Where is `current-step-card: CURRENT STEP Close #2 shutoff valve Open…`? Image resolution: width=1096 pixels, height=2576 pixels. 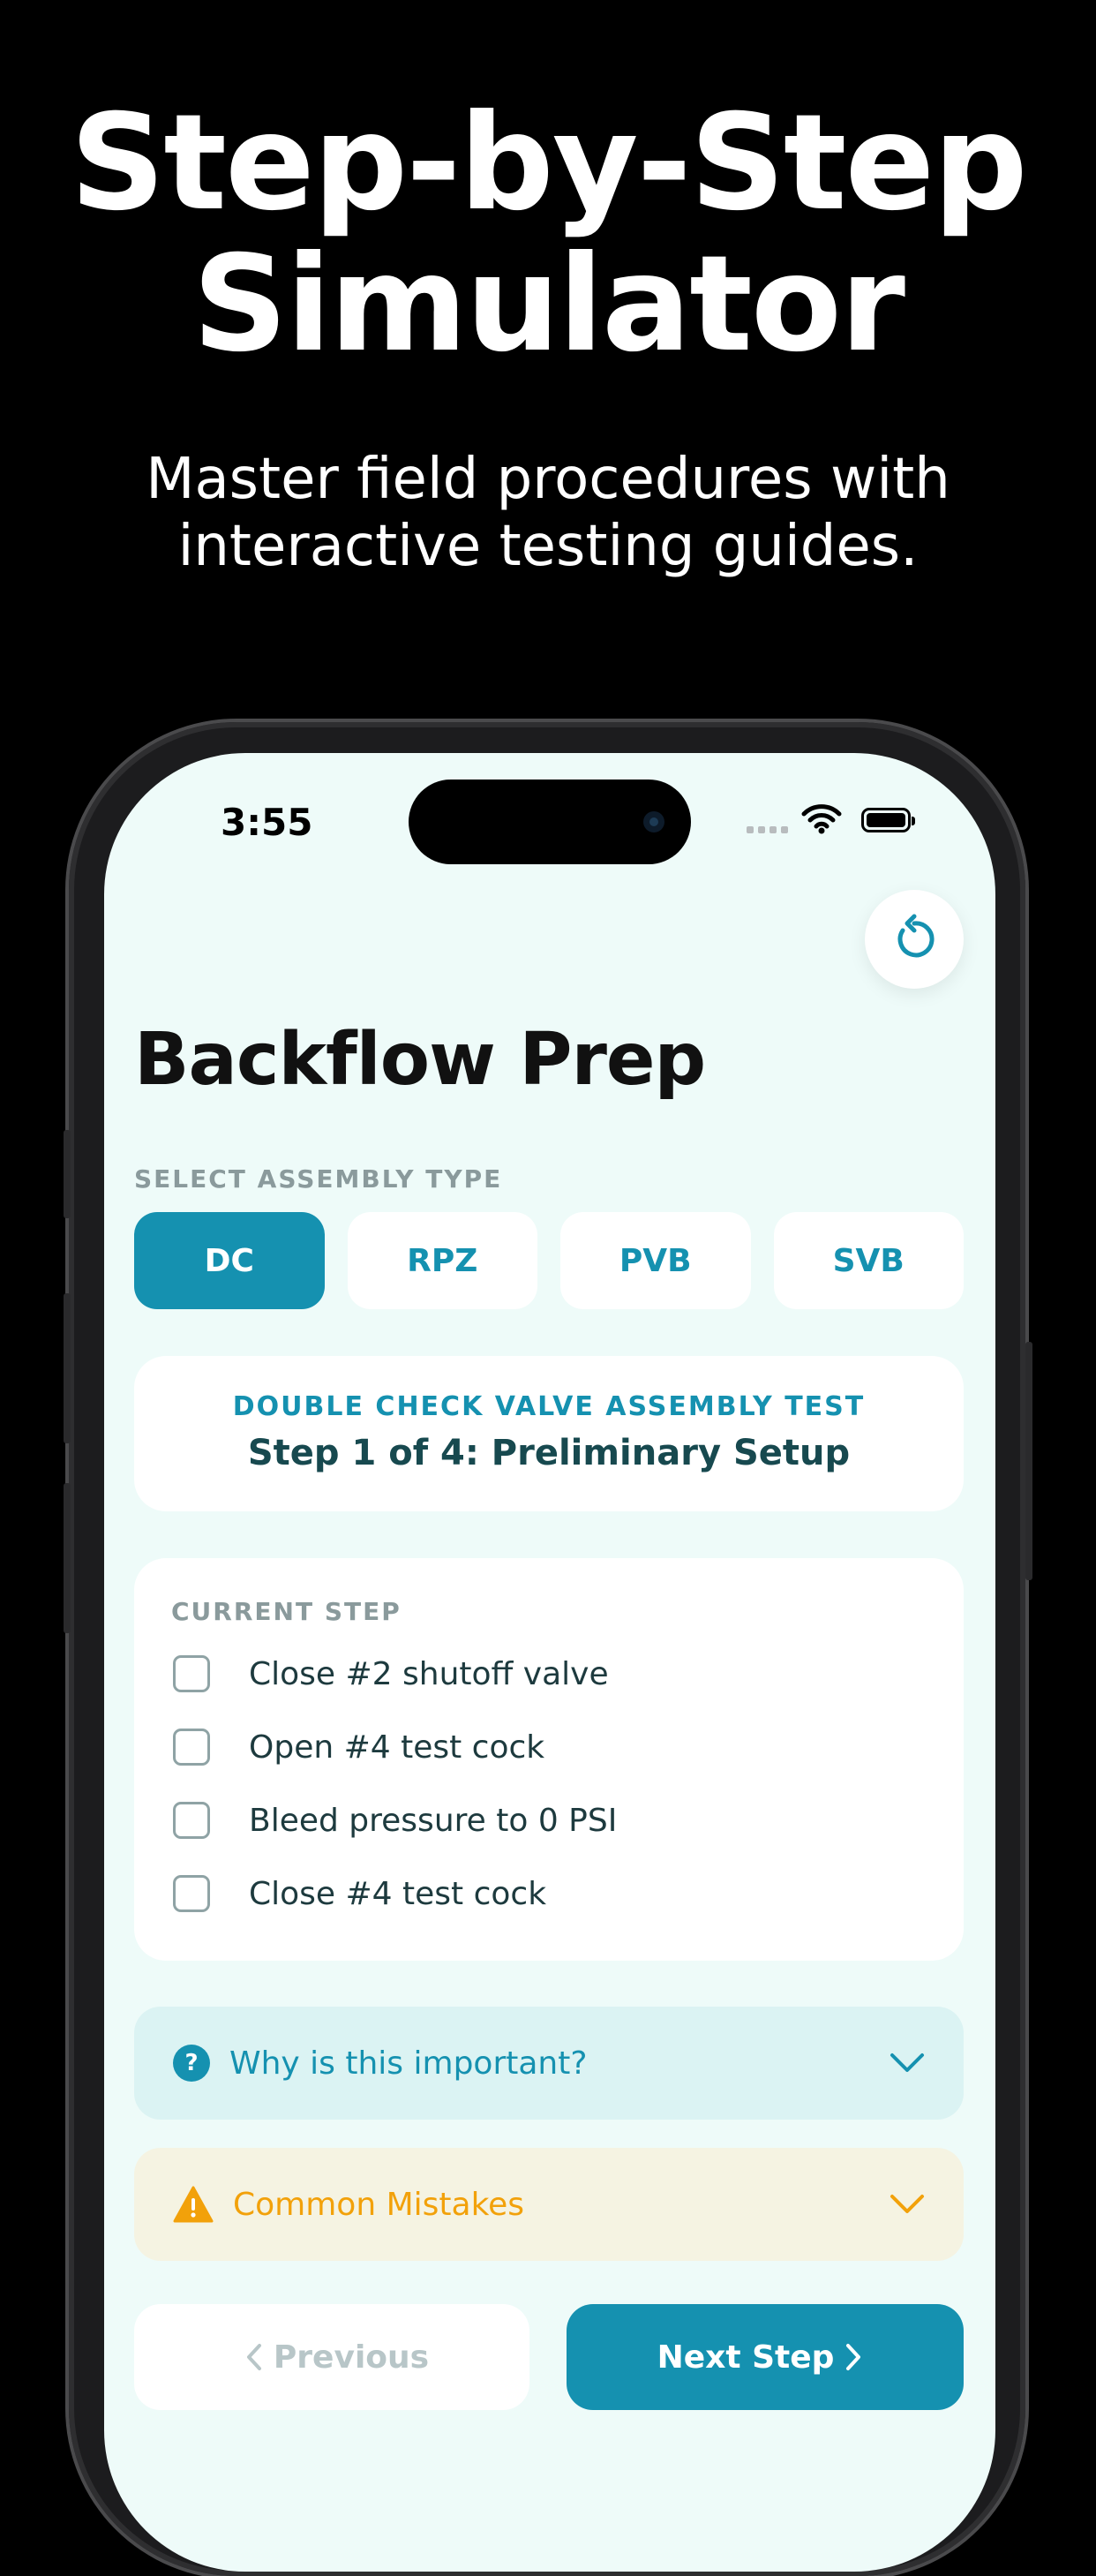
current-step-card: CURRENT STEP Close #2 shutoff valve Open… is located at coordinates (549, 1760).